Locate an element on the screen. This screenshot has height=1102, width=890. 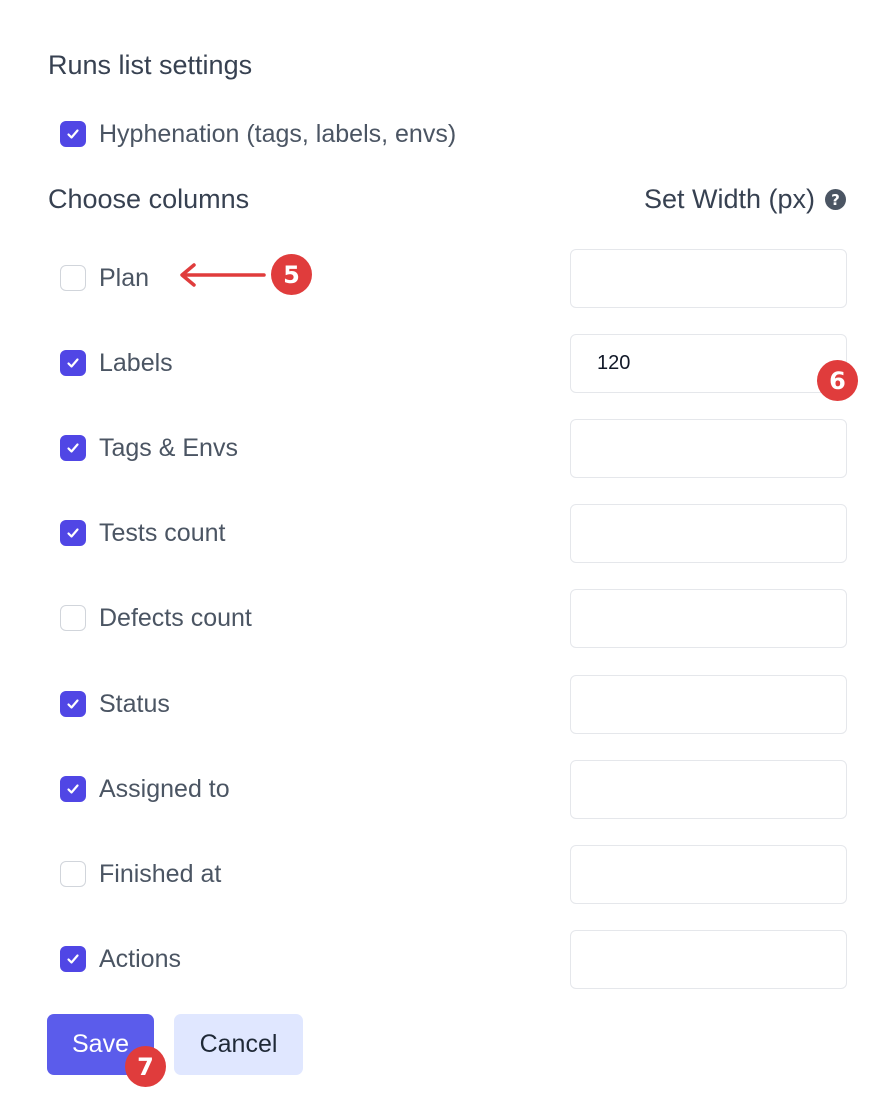
help-icon: ? is located at coordinates (835, 199).